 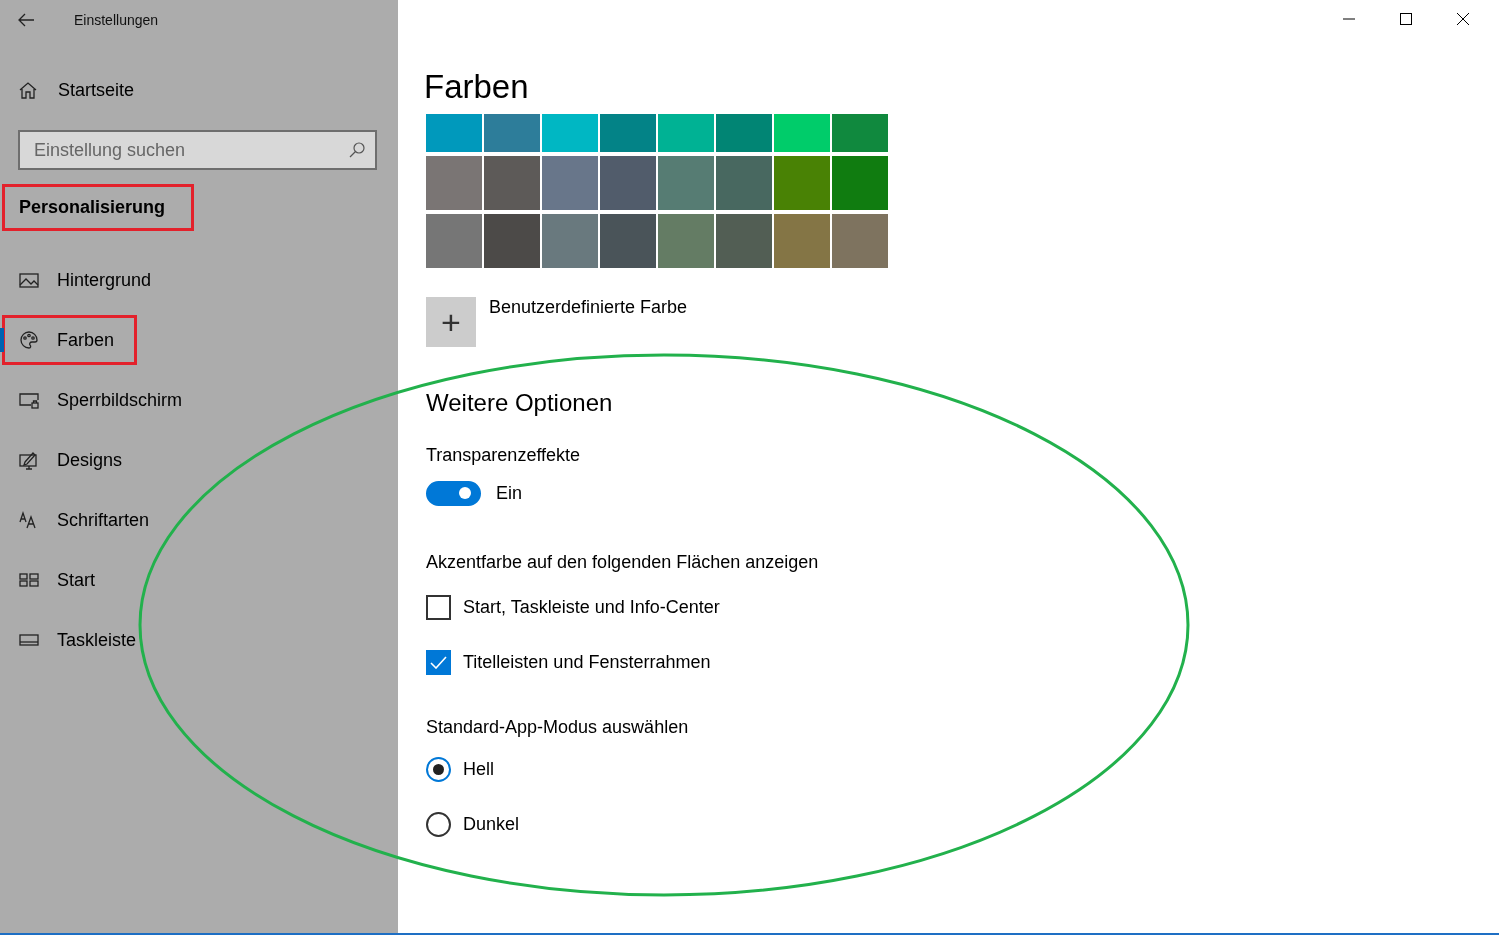 What do you see at coordinates (88, 280) in the screenshot?
I see `nav-item: Hintergrund` at bounding box center [88, 280].